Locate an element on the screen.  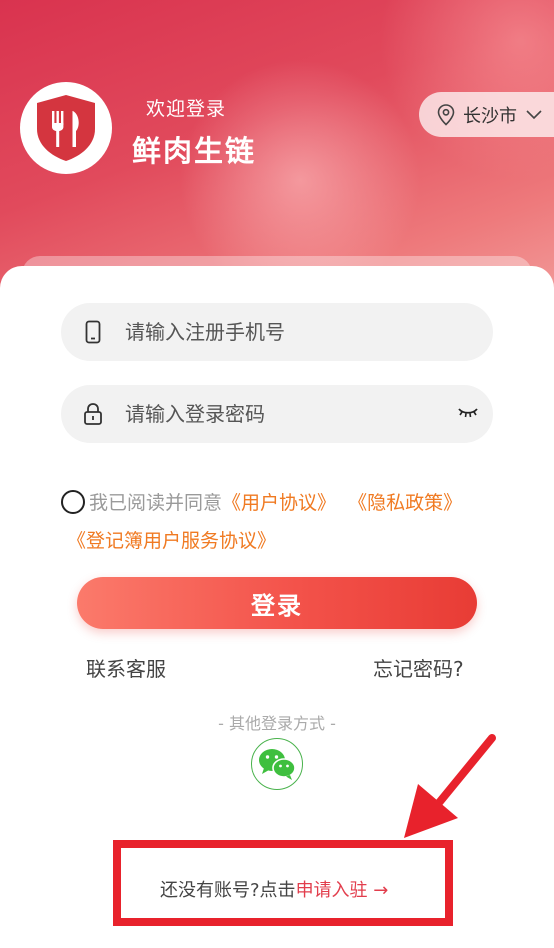
phone-icon is located at coordinates (93, 332).